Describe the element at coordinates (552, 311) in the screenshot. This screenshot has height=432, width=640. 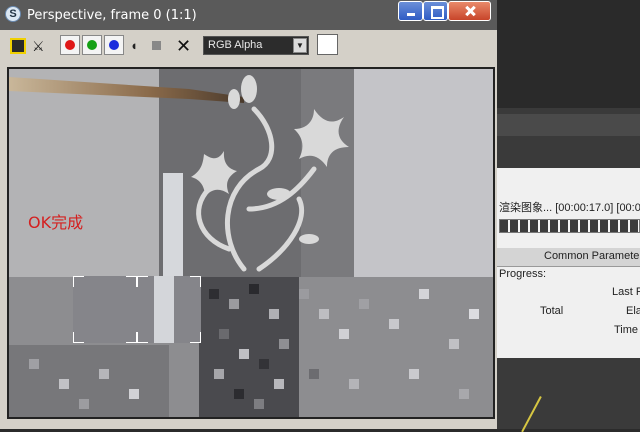
I see `total-label: Total` at that location.